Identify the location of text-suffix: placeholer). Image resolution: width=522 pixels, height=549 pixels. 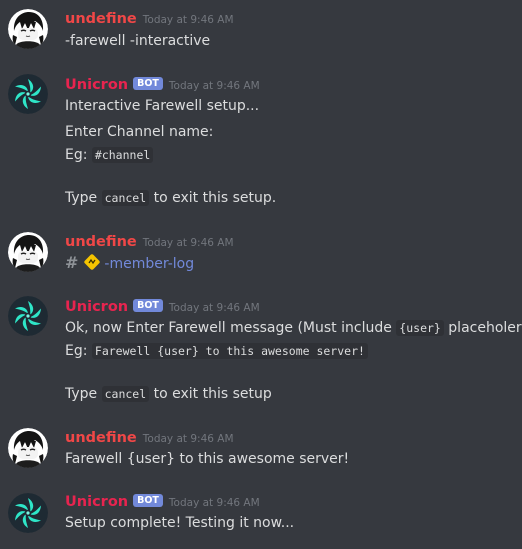
(482, 328).